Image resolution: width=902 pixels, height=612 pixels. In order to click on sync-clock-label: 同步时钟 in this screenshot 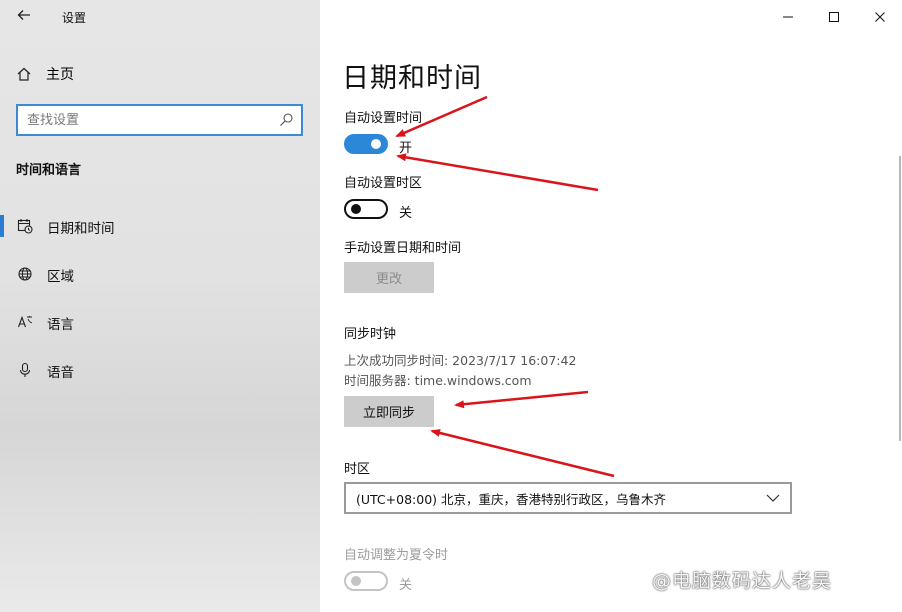, I will do `click(370, 334)`.